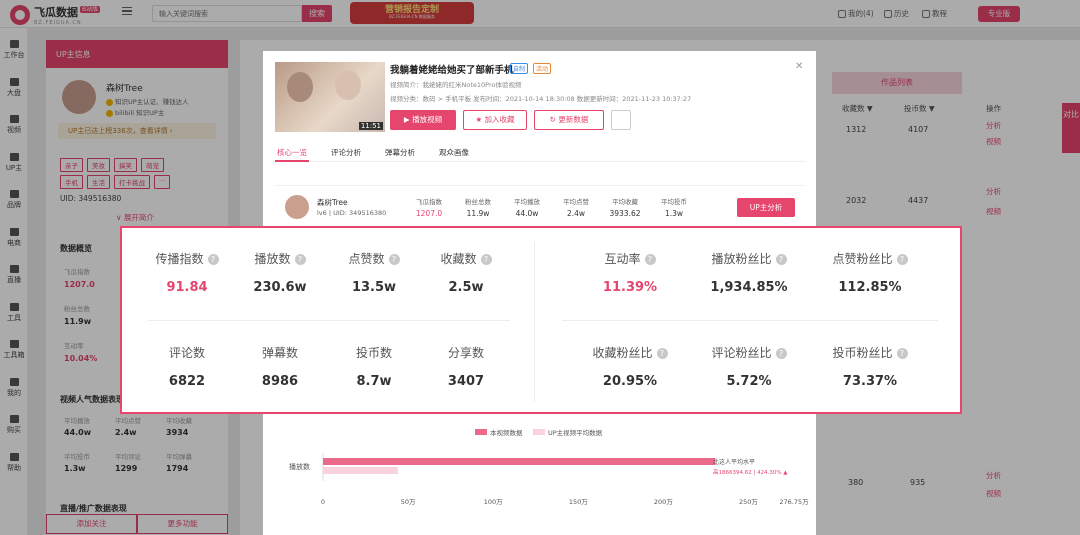  Describe the element at coordinates (292, 161) in the screenshot. I see `tab-underline` at that location.